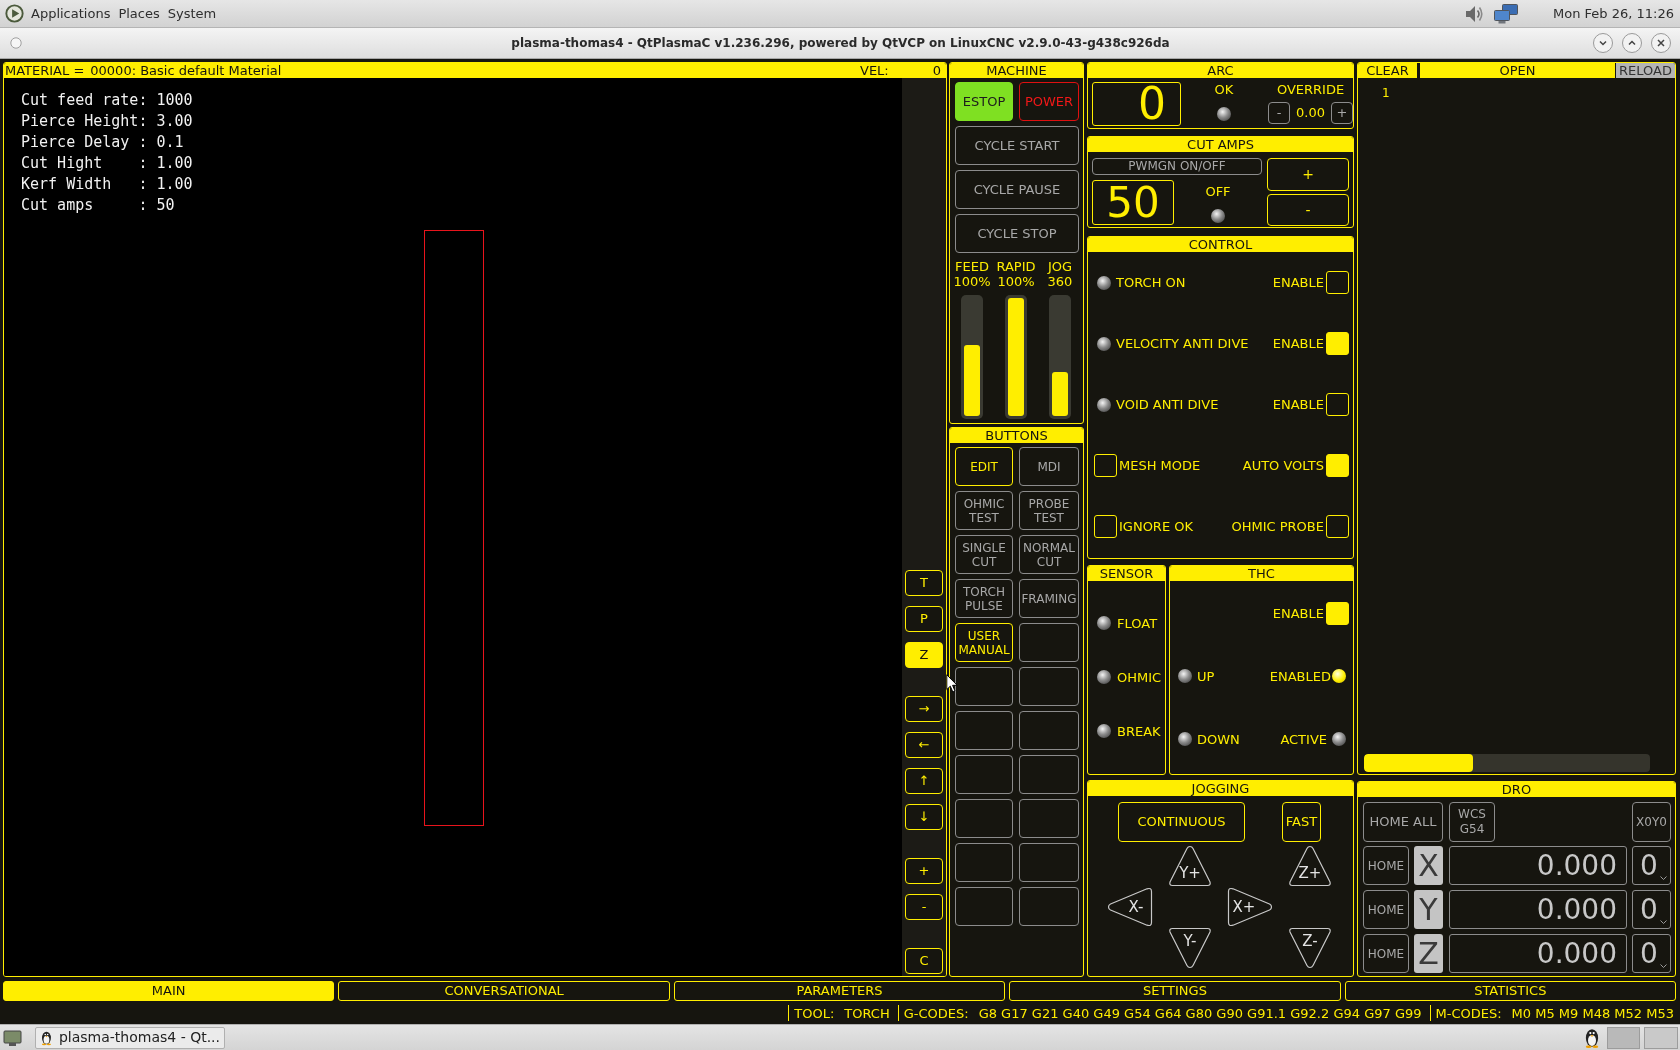  What do you see at coordinates (1301, 822) in the screenshot?
I see `jog-speed-button: FAST` at bounding box center [1301, 822].